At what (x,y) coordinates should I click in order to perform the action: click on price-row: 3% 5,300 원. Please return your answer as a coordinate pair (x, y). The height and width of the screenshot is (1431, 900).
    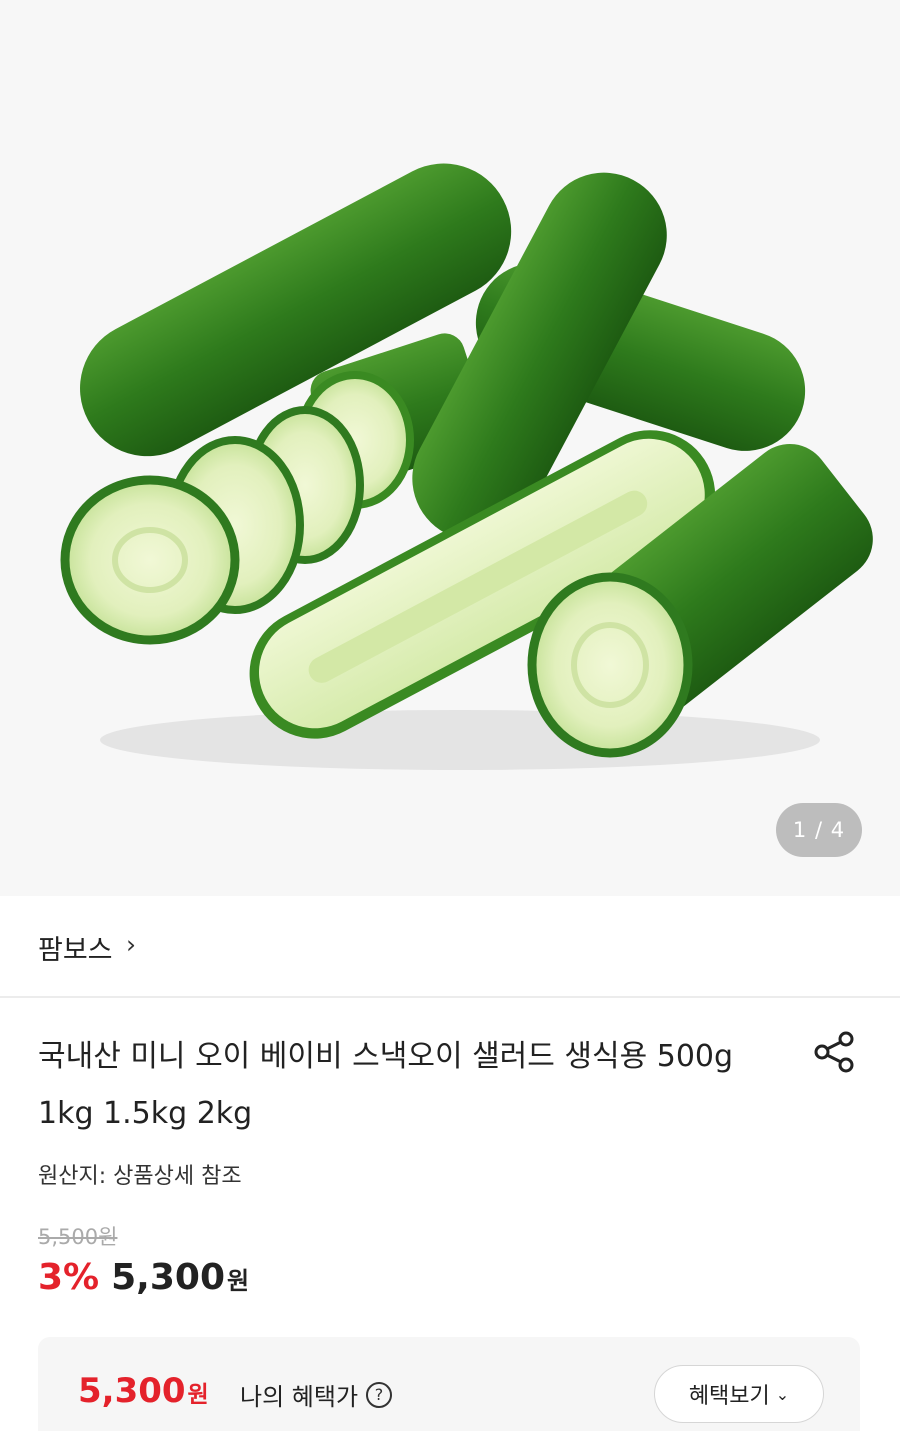
    Looking at the image, I should click on (143, 1277).